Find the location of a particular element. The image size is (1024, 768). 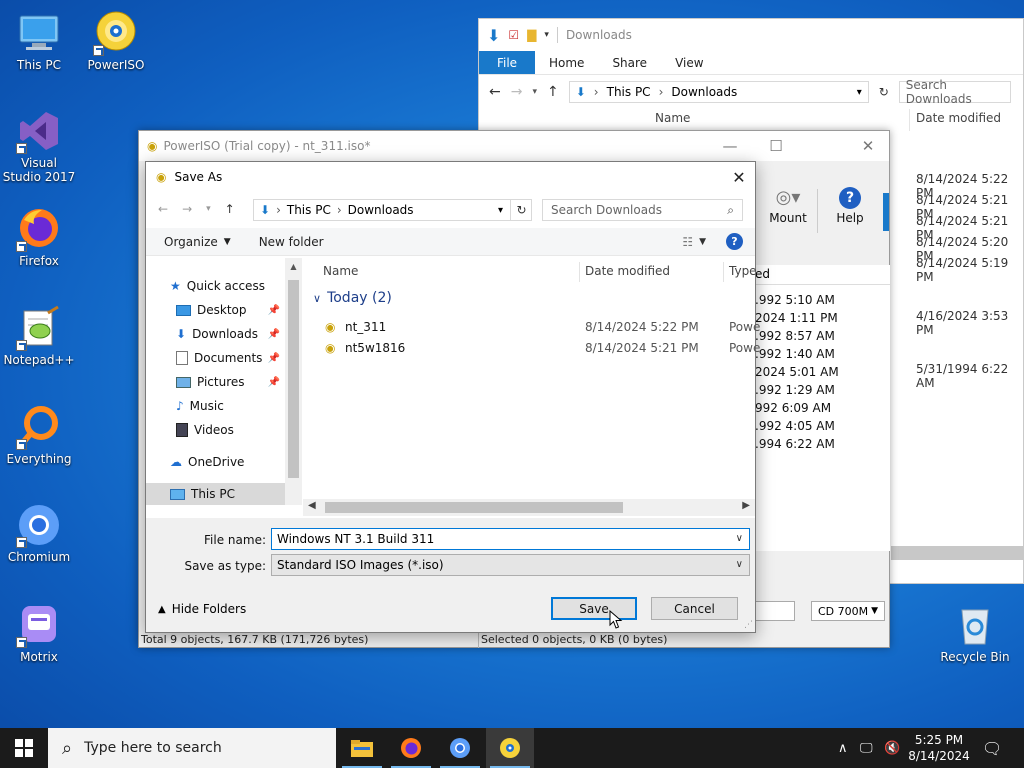

file-pane-scrollbar: ◀ ▶ is located at coordinates (529, 507).